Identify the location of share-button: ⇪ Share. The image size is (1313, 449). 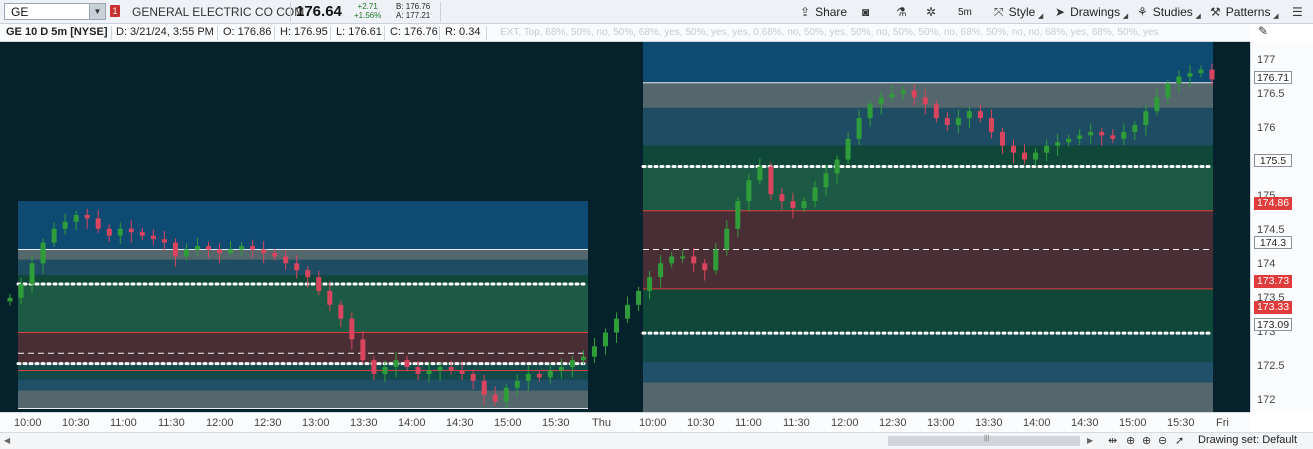
(823, 12).